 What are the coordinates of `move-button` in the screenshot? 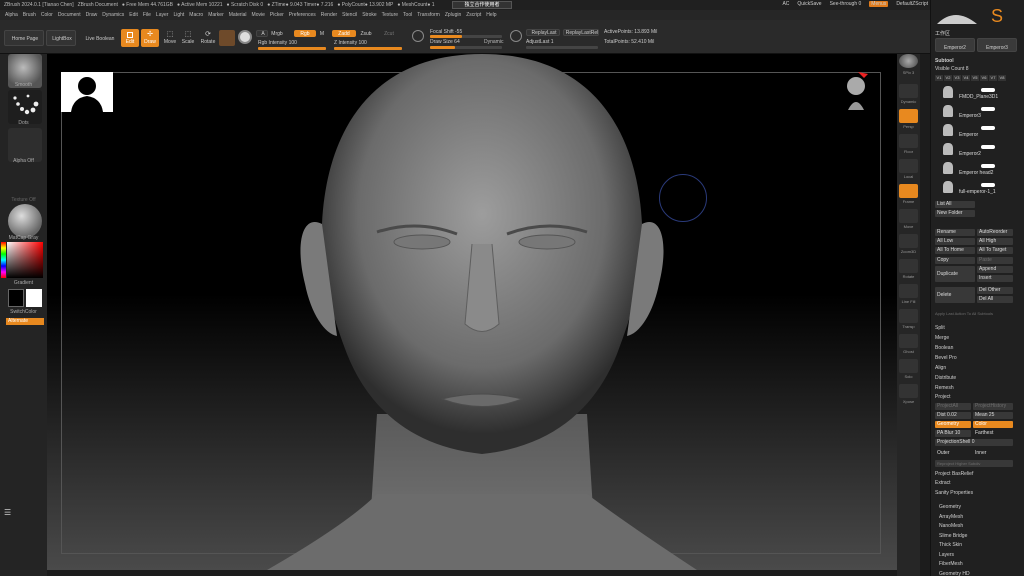 It's located at (908, 216).